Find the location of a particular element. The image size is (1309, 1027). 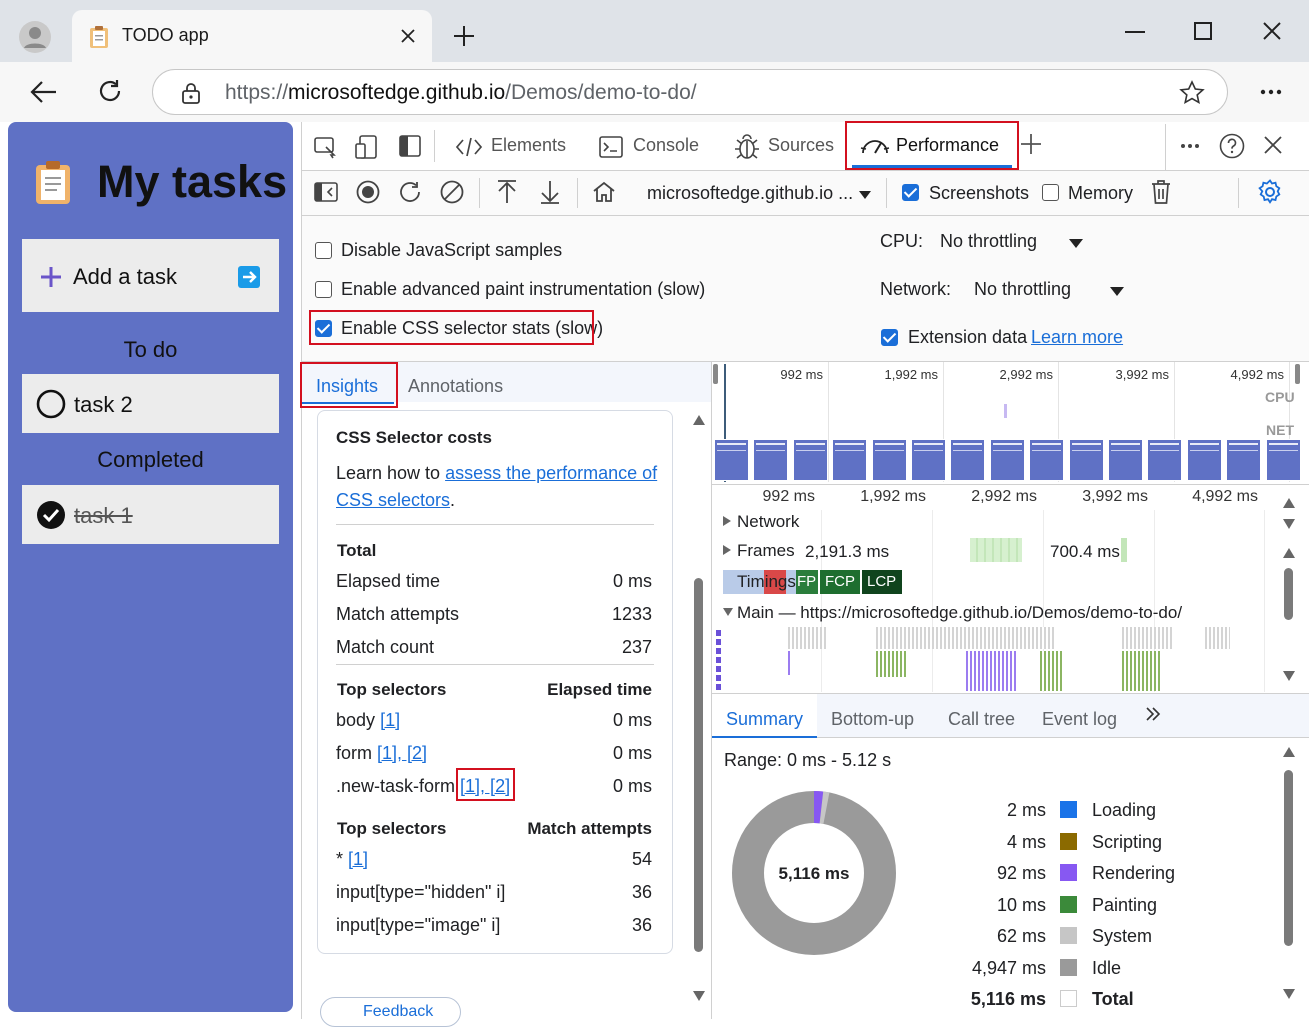

reload-record-icon is located at coordinates (410, 192).